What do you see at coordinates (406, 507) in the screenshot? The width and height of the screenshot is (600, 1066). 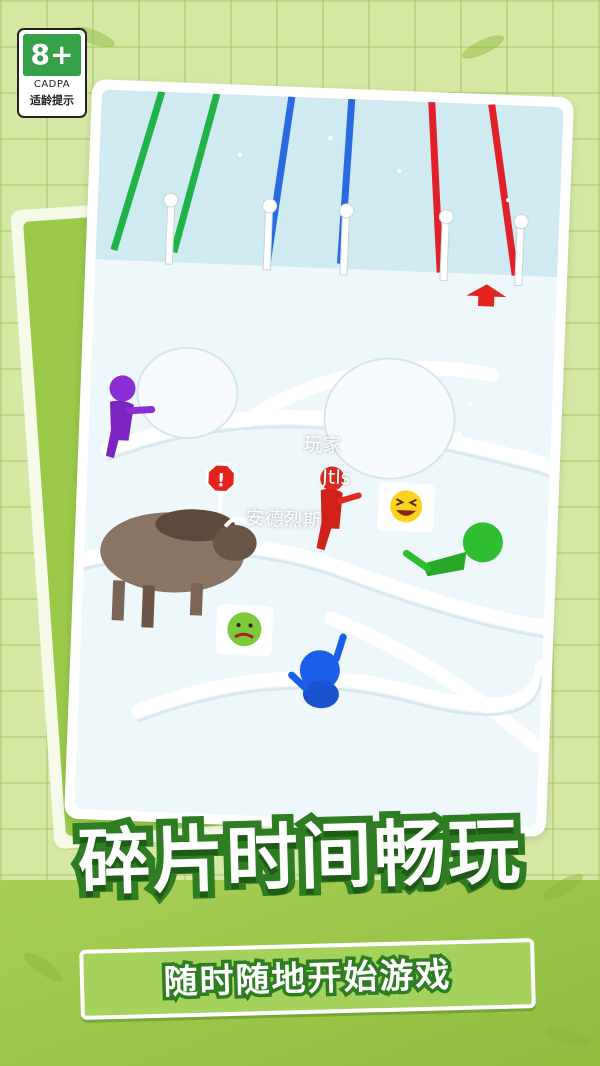 I see `emote-bubble-laughing` at bounding box center [406, 507].